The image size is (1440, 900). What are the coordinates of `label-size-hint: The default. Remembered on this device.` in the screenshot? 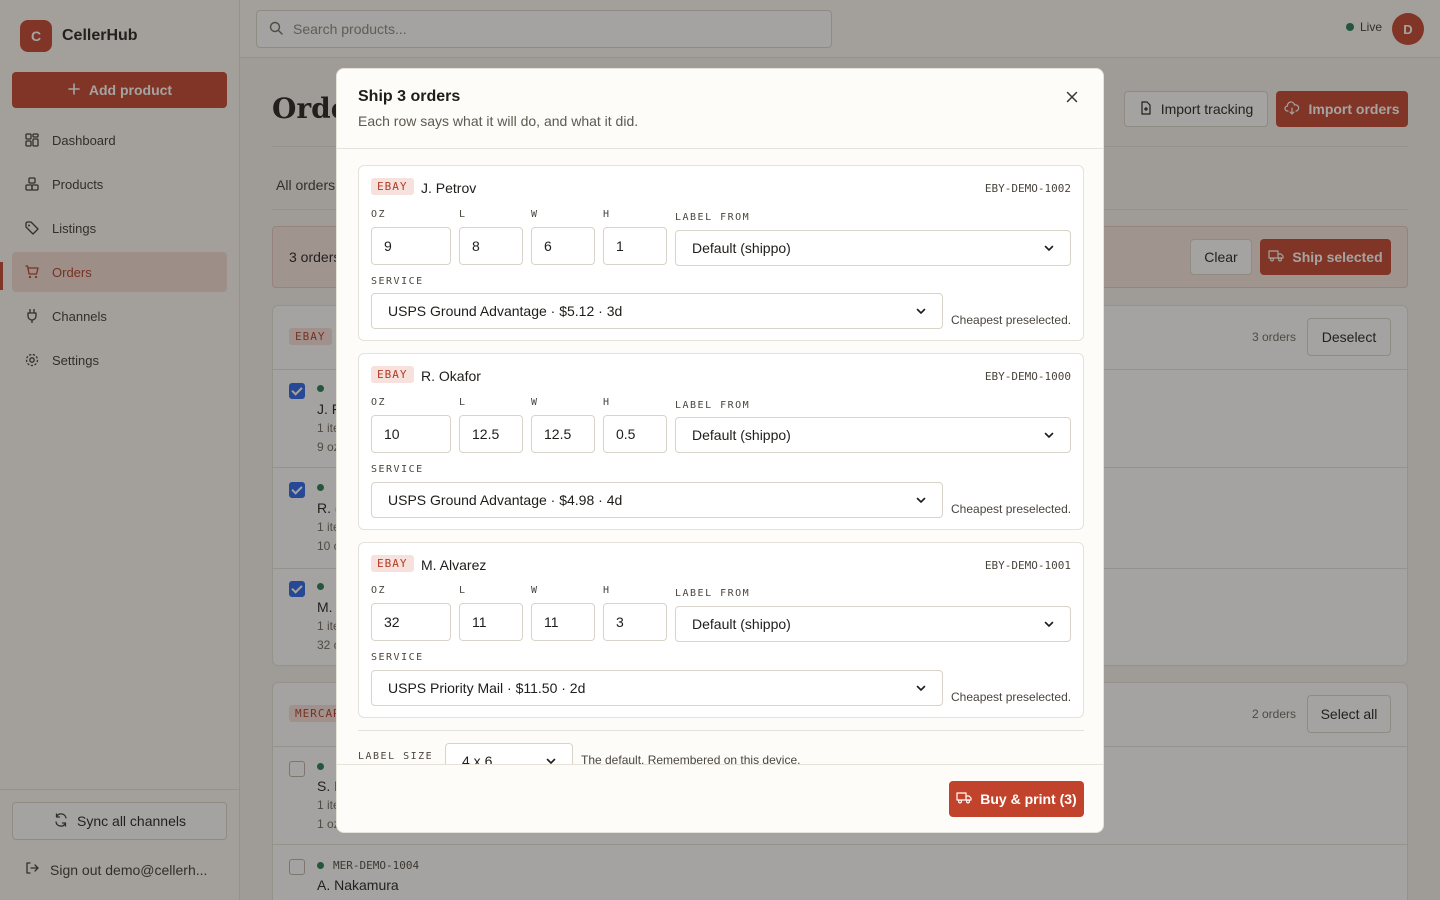 It's located at (691, 758).